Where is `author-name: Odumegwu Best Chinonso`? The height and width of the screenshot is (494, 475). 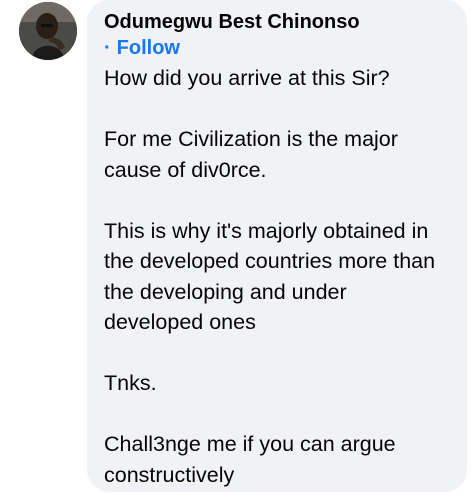
author-name: Odumegwu Best Chinonso is located at coordinates (277, 22).